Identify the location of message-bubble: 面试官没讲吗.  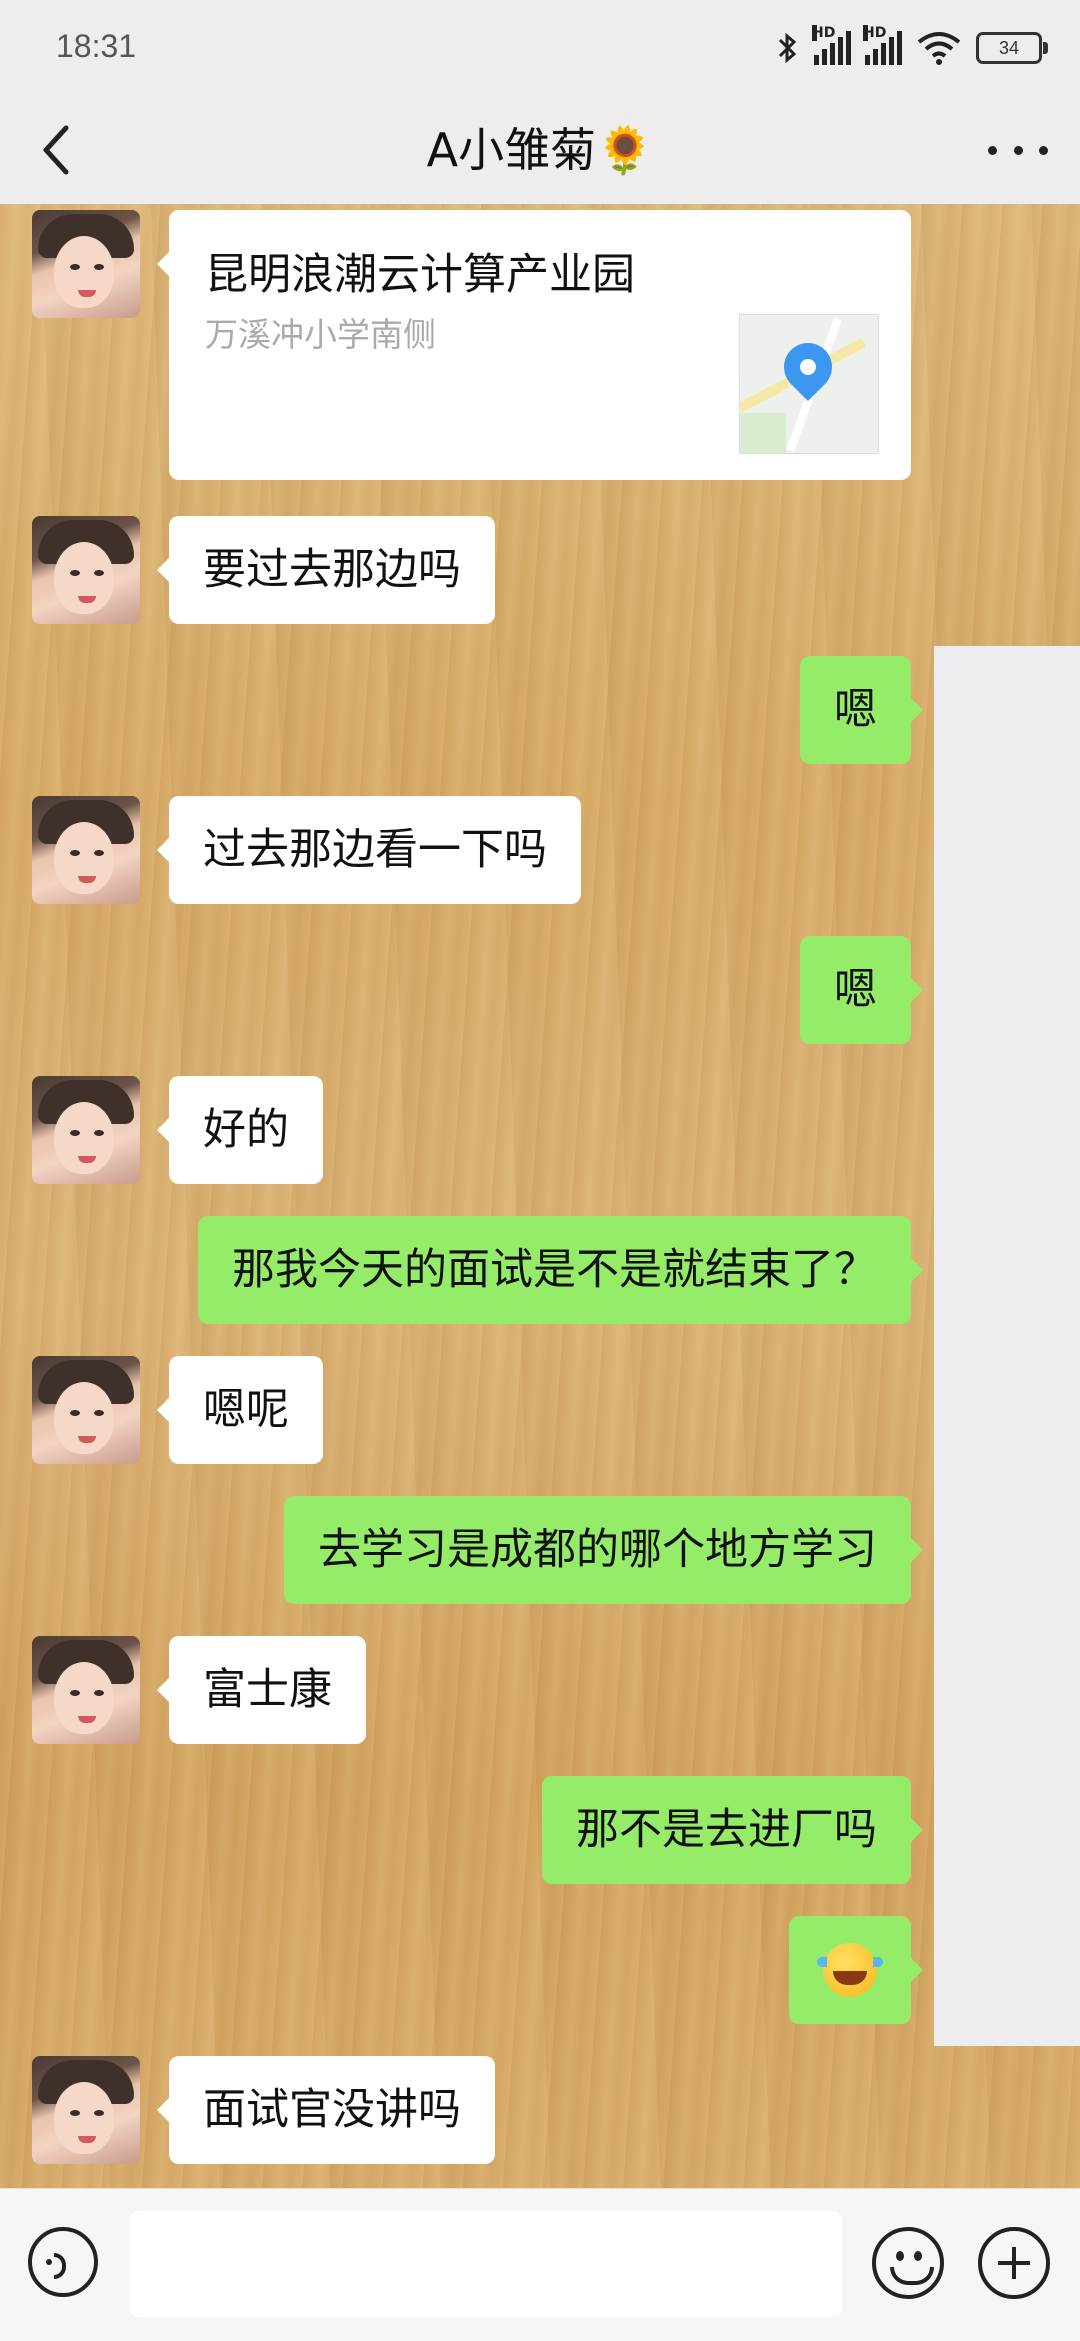
(326, 2110).